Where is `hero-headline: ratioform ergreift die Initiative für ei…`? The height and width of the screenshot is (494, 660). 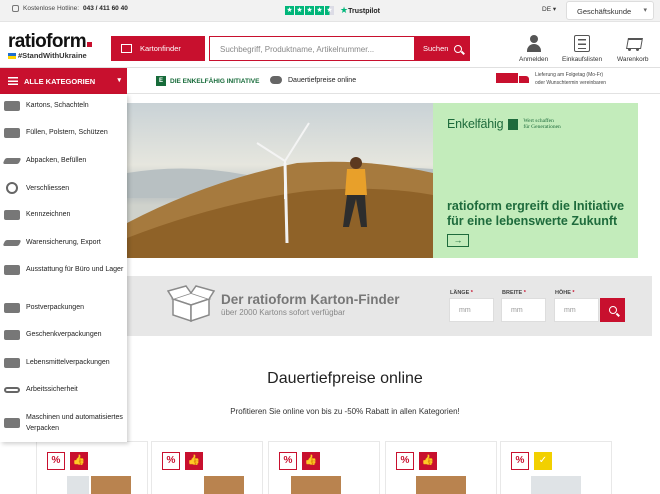
hero-headline: ratioform ergreift die Initiative für ei… is located at coordinates (536, 213).